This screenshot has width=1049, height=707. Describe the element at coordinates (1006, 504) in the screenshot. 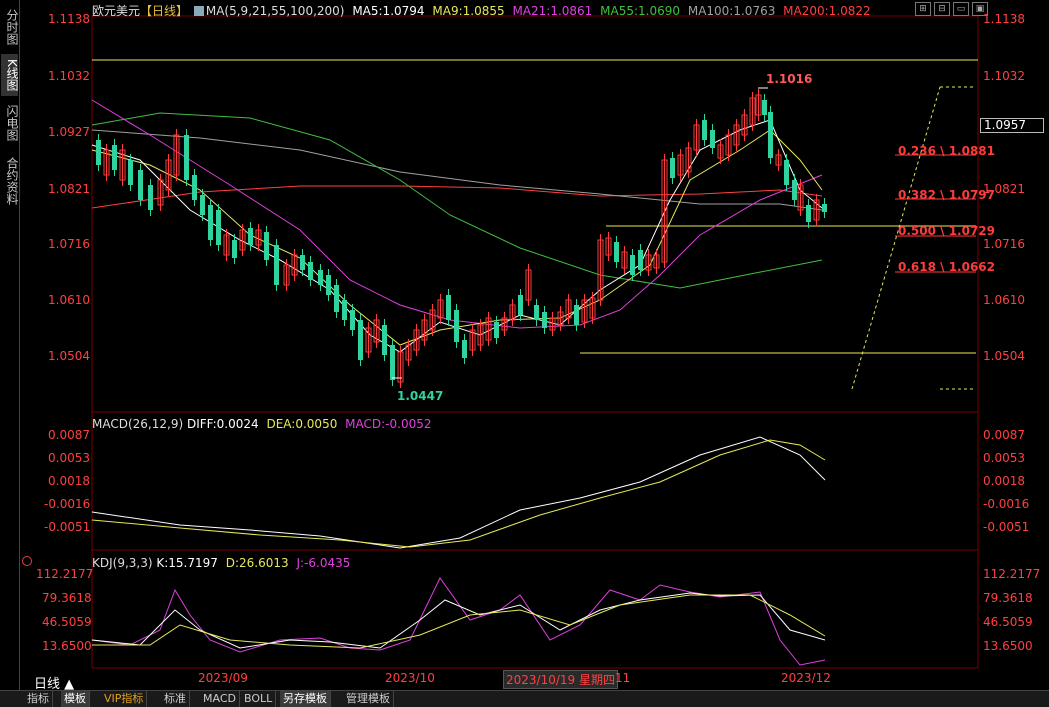

I see `macd-right-tick: -0.0016` at that location.